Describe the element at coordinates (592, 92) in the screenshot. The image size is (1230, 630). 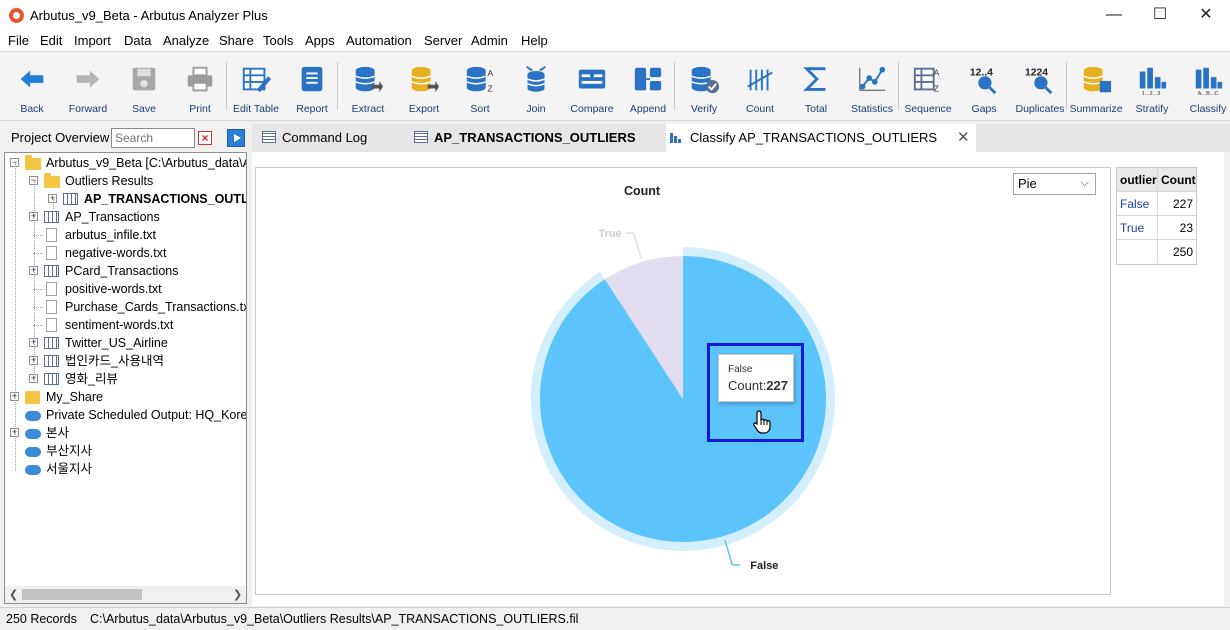
I see `compare-button: Compare` at that location.